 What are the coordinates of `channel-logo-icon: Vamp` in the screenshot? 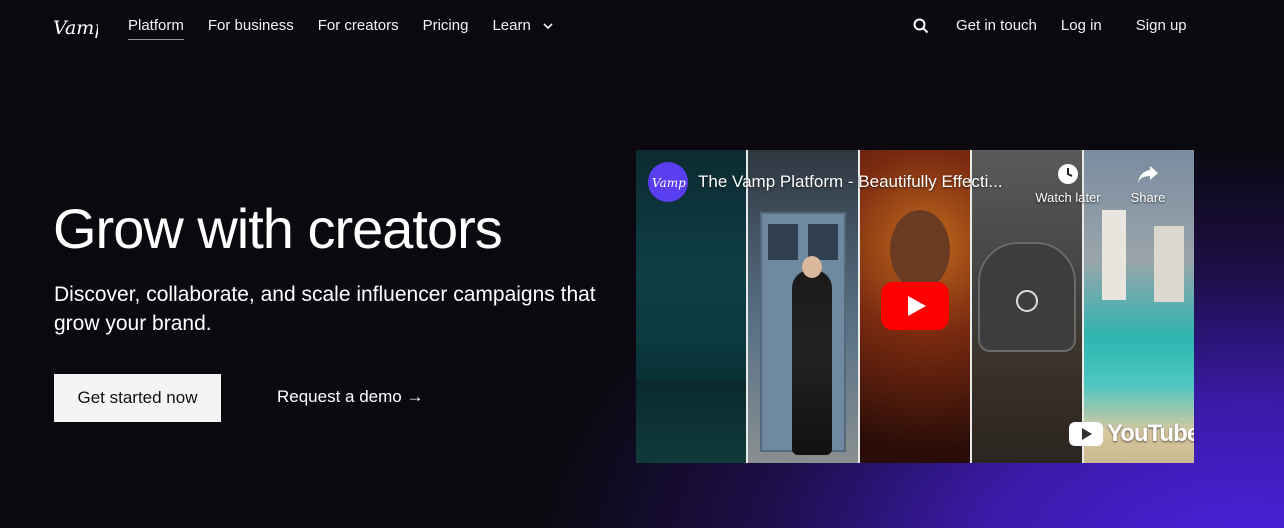 It's located at (669, 183).